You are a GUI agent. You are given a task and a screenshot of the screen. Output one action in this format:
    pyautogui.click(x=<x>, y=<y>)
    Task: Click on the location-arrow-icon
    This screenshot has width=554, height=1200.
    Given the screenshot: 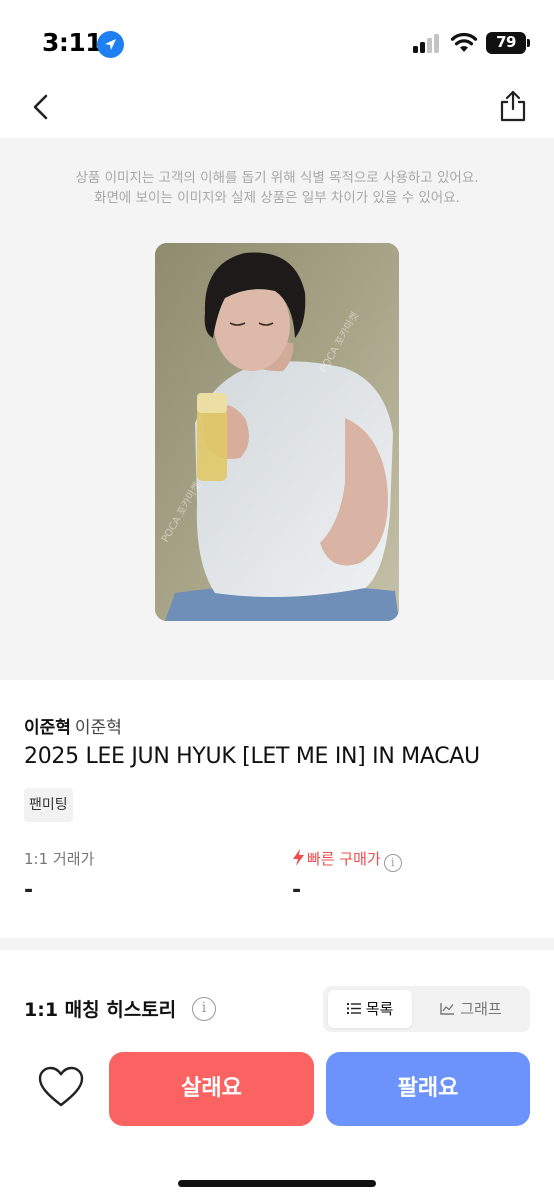 What is the action you would take?
    pyautogui.click(x=110, y=44)
    